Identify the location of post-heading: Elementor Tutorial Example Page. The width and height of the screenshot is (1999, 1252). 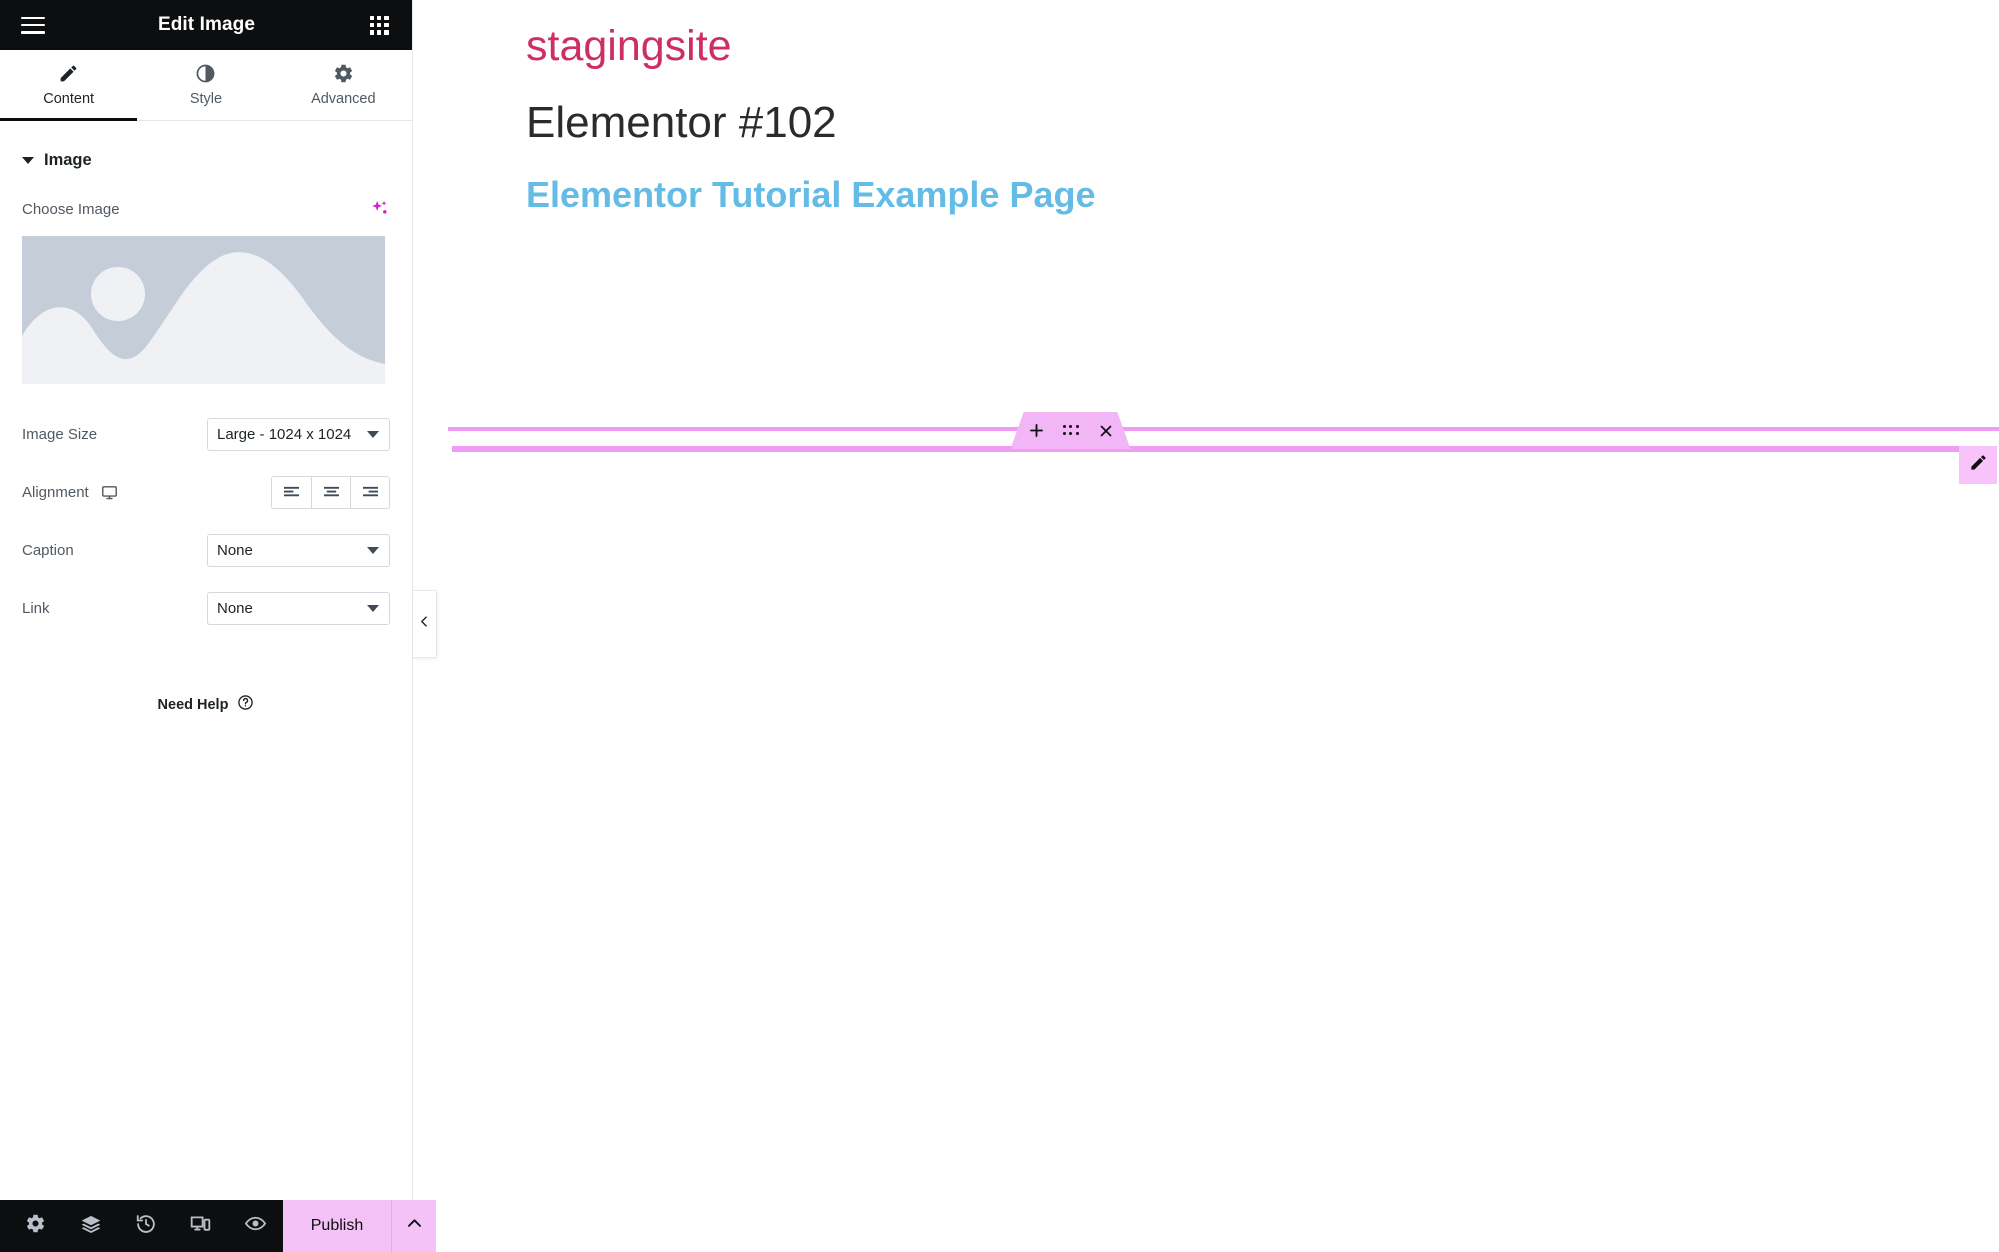
(811, 194).